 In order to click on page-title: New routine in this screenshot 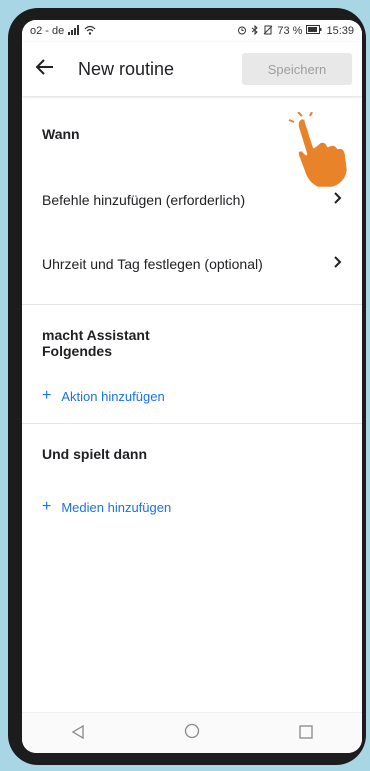, I will do `click(126, 68)`.